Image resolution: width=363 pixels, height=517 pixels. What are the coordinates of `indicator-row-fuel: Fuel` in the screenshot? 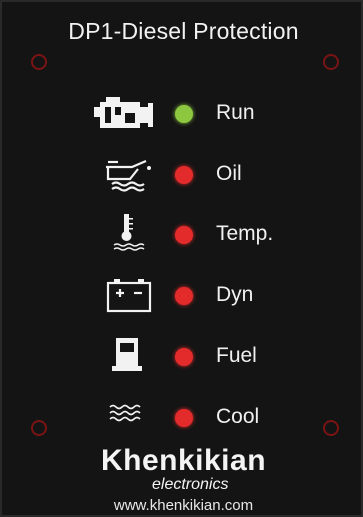 It's located at (182, 356).